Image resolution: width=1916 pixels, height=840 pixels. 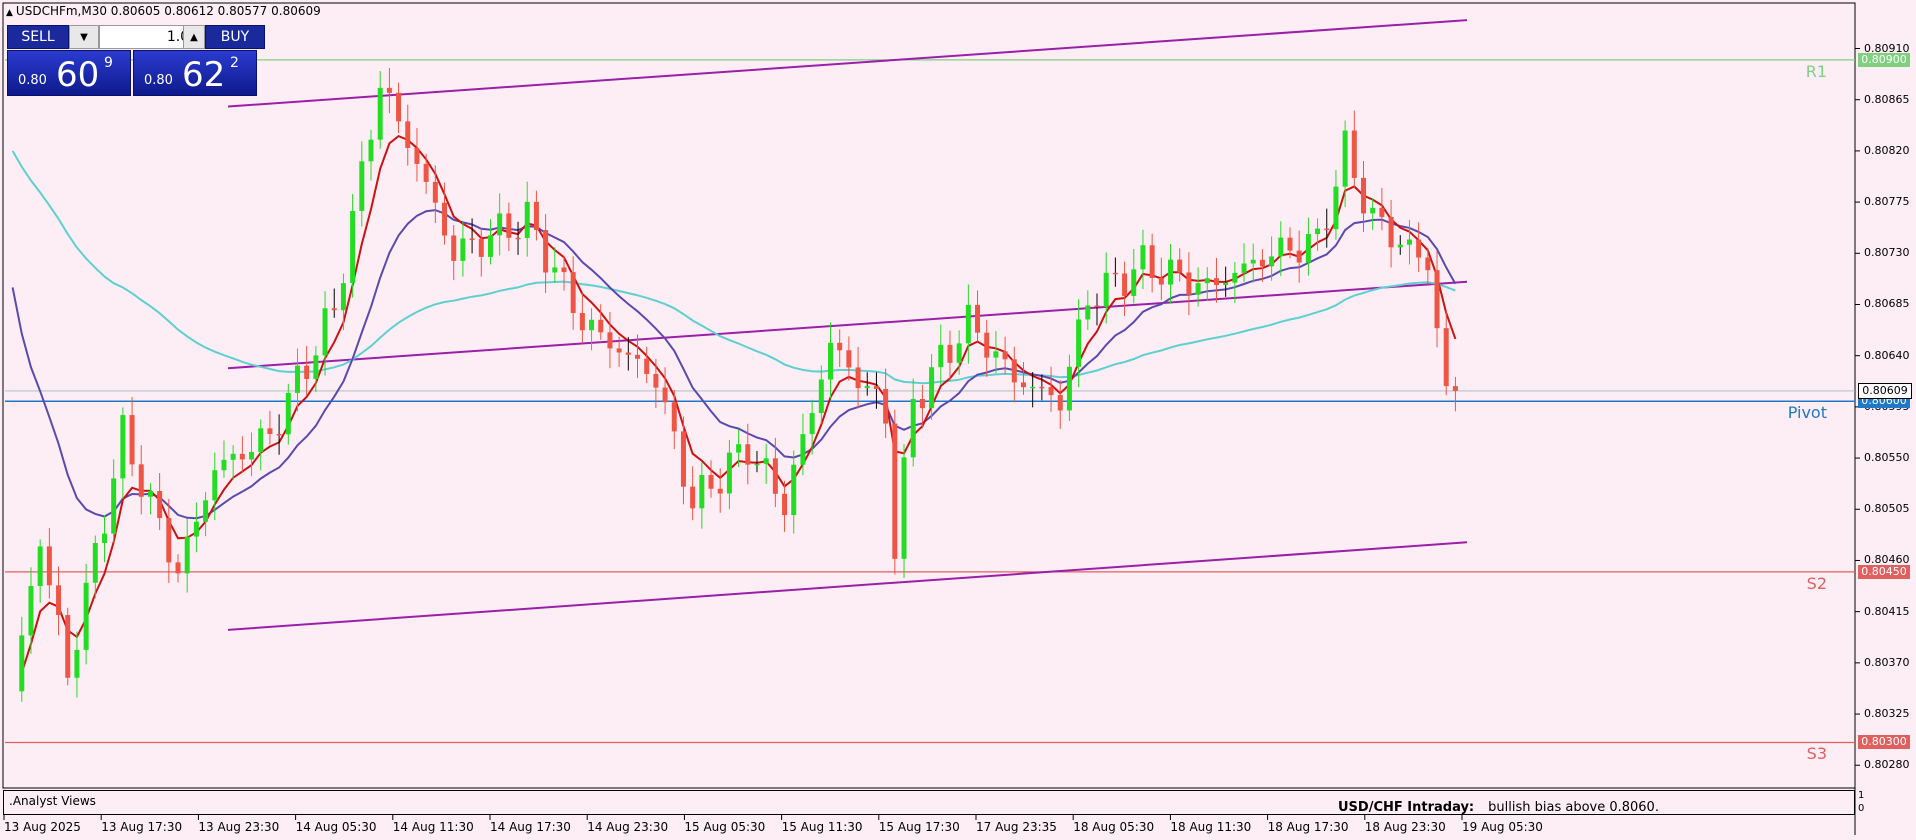 I want to click on sell-button: SELL, so click(x=38, y=37).